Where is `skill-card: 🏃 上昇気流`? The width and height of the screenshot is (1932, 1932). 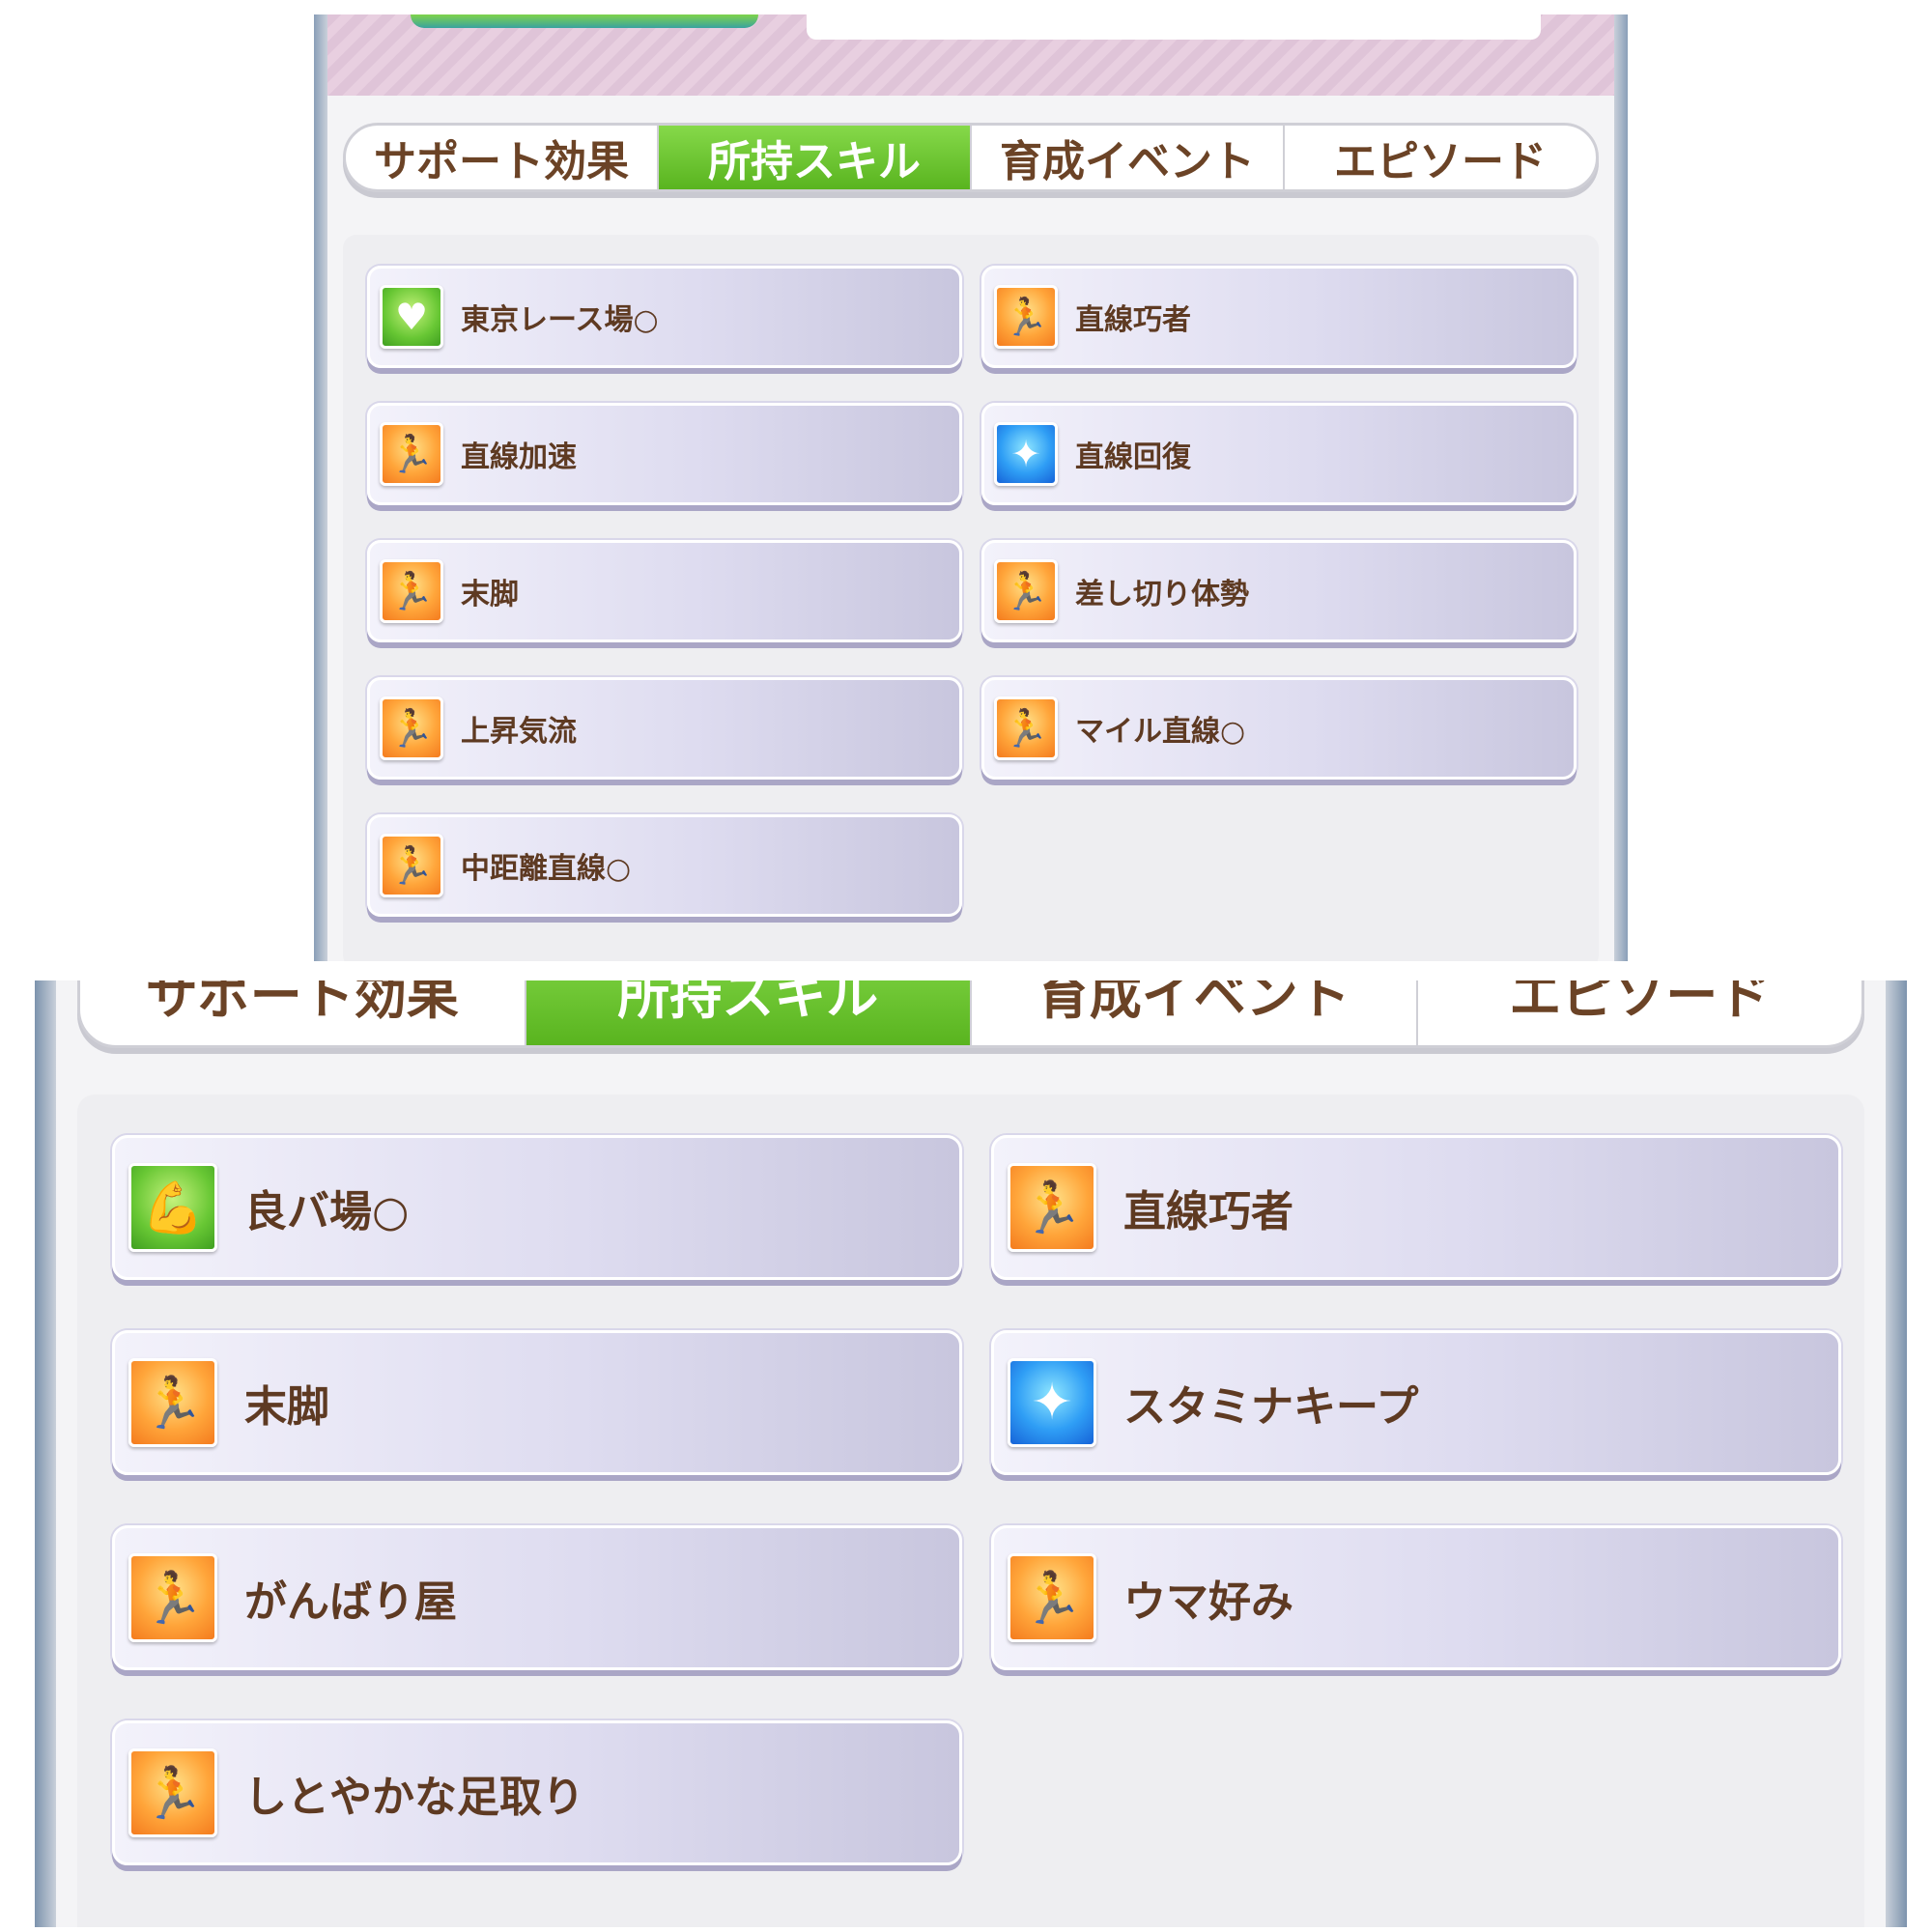
skill-card: 🏃 上昇気流 is located at coordinates (664, 728).